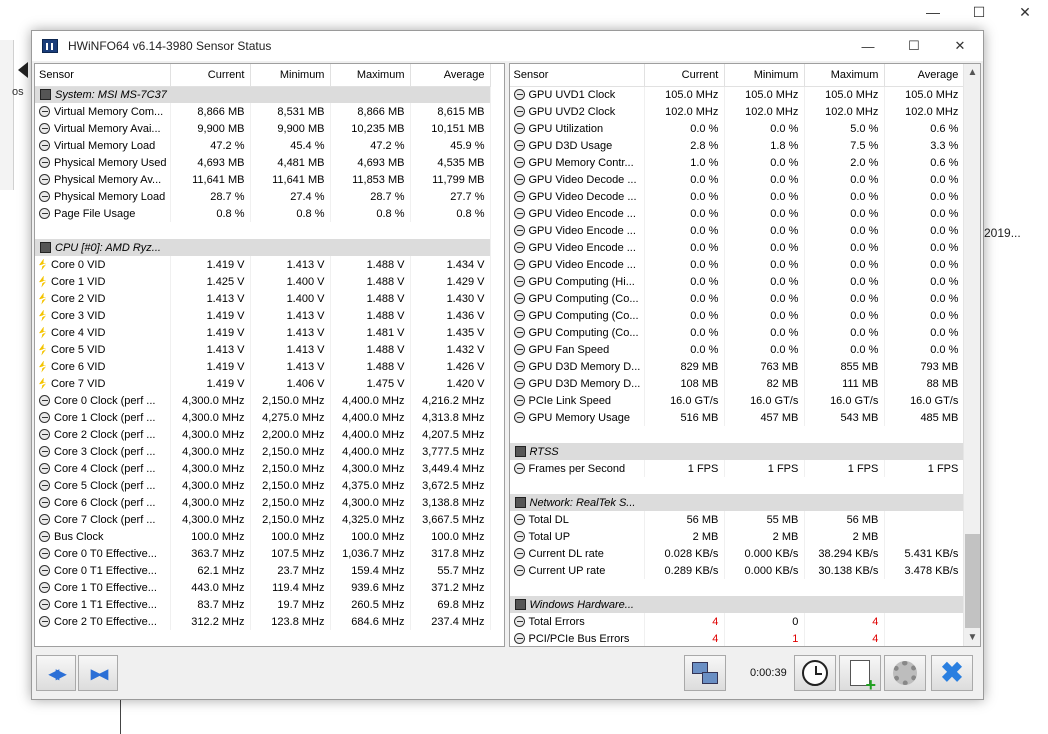 The height and width of the screenshot is (734, 1048). Describe the element at coordinates (56, 673) in the screenshot. I see `expand-columns-button: ◂▸` at that location.